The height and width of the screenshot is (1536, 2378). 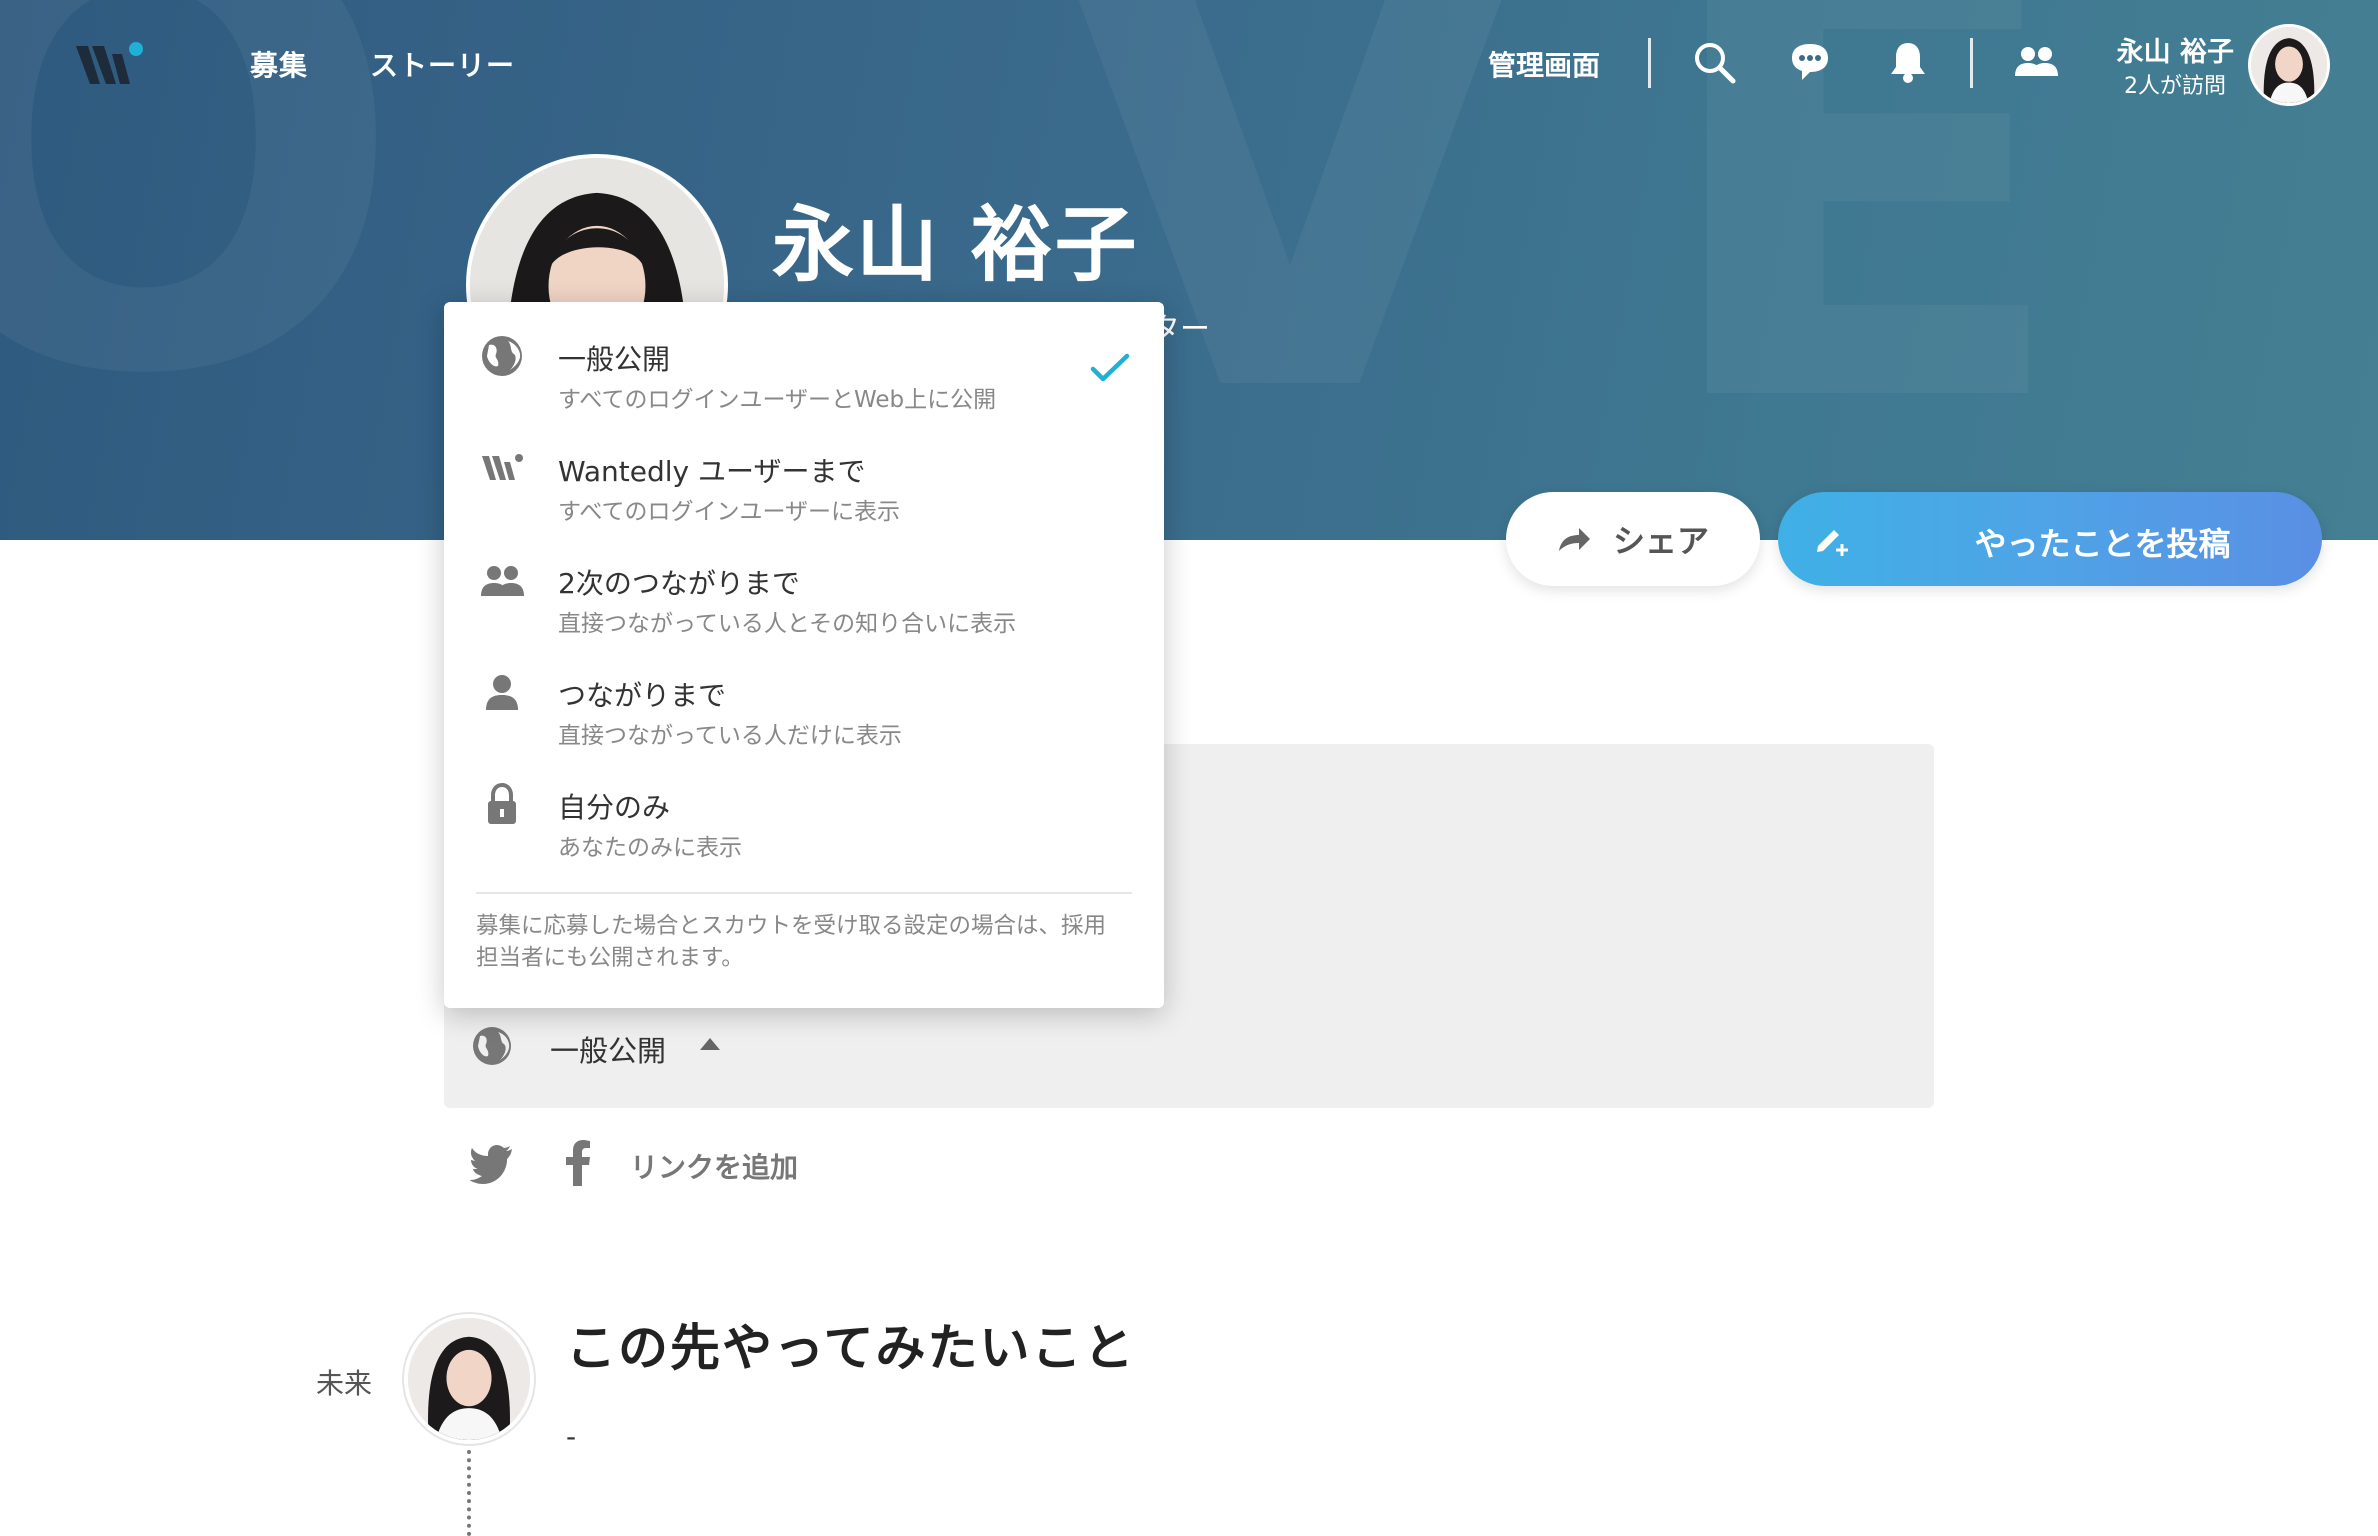 I want to click on option-title: 自分のみ, so click(x=614, y=807).